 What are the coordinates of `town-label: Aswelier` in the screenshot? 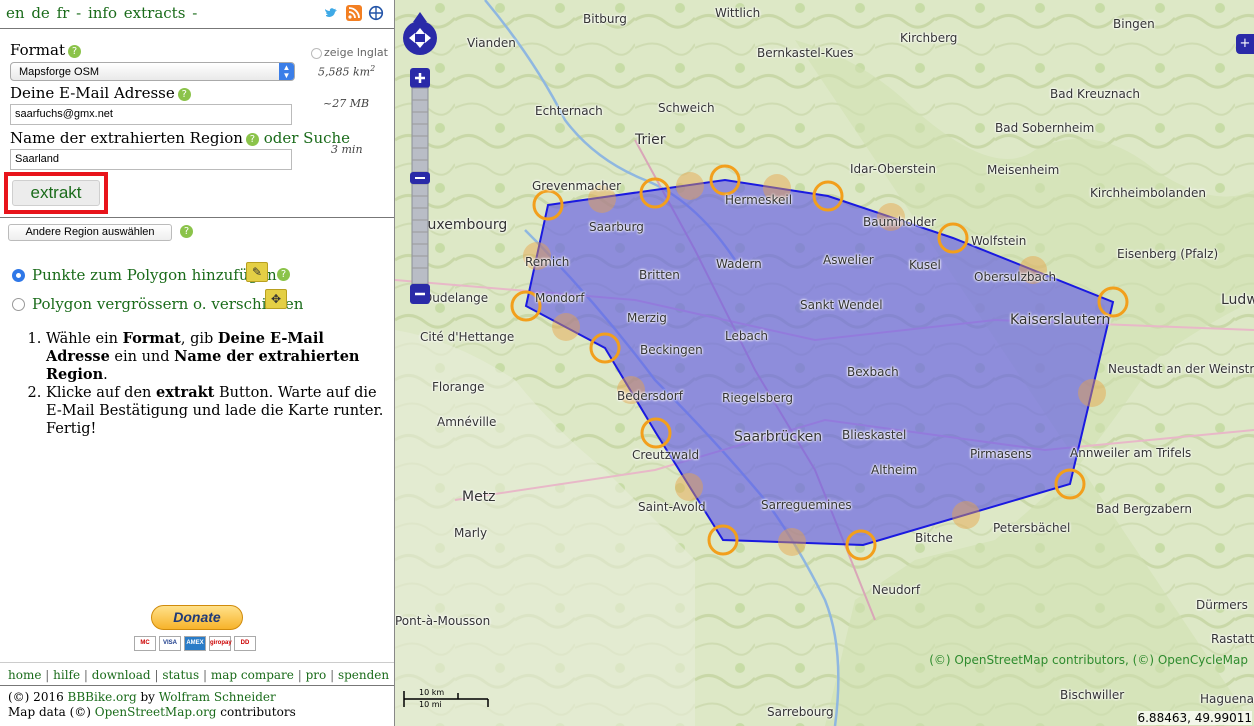 It's located at (848, 260).